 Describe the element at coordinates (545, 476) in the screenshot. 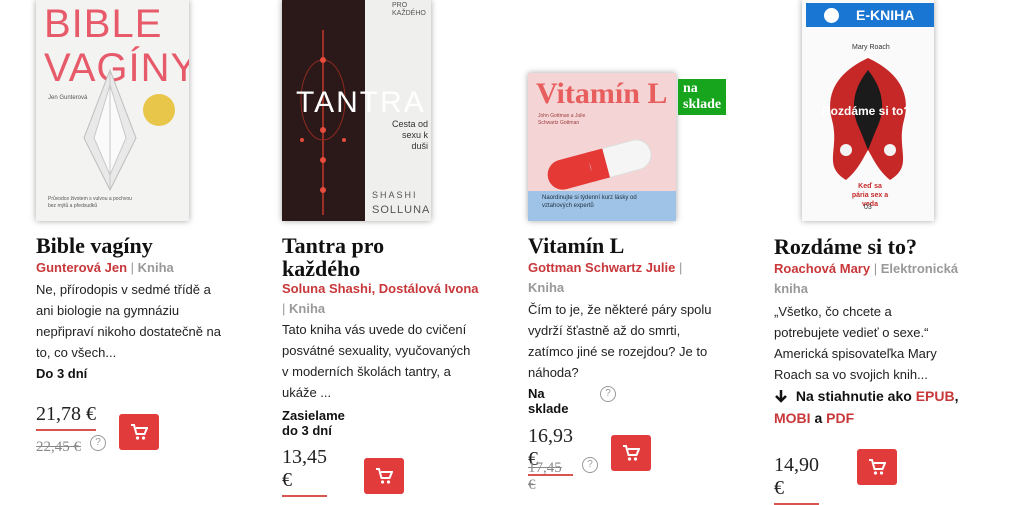

I see `old-price: 17,45 €` at that location.